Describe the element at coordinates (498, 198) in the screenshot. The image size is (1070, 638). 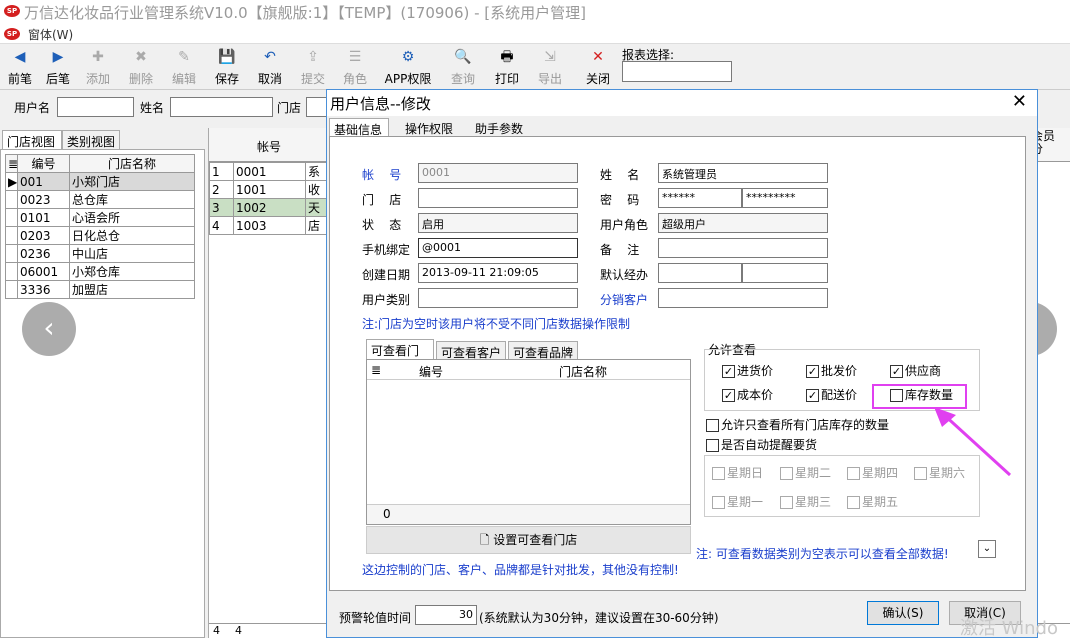
I see `store-field` at that location.